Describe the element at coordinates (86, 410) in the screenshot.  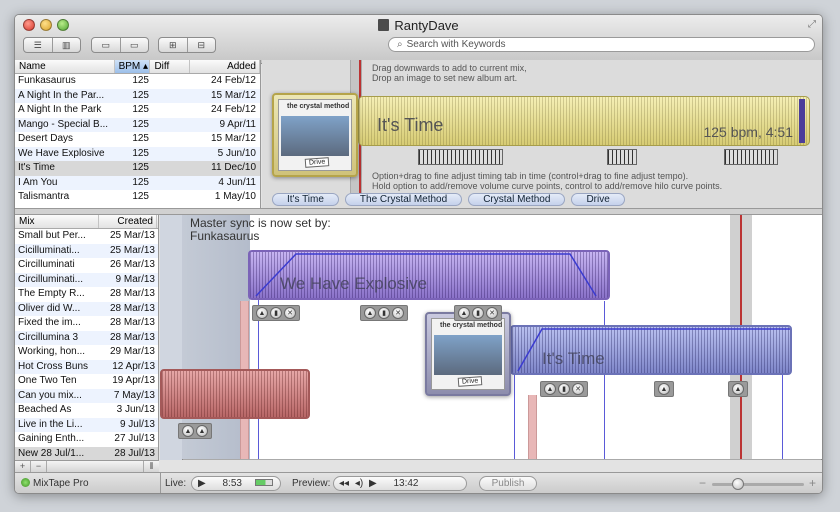
I see `mix-row: Beached As 3 Jun/13` at that location.